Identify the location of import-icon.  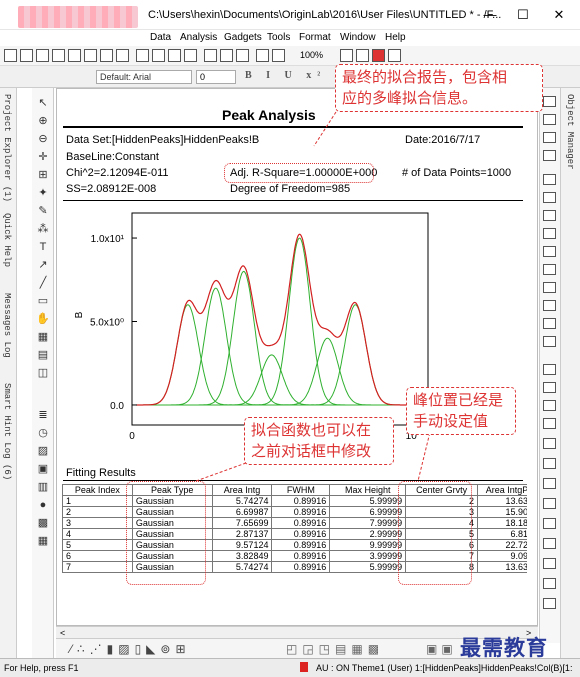
(210, 55).